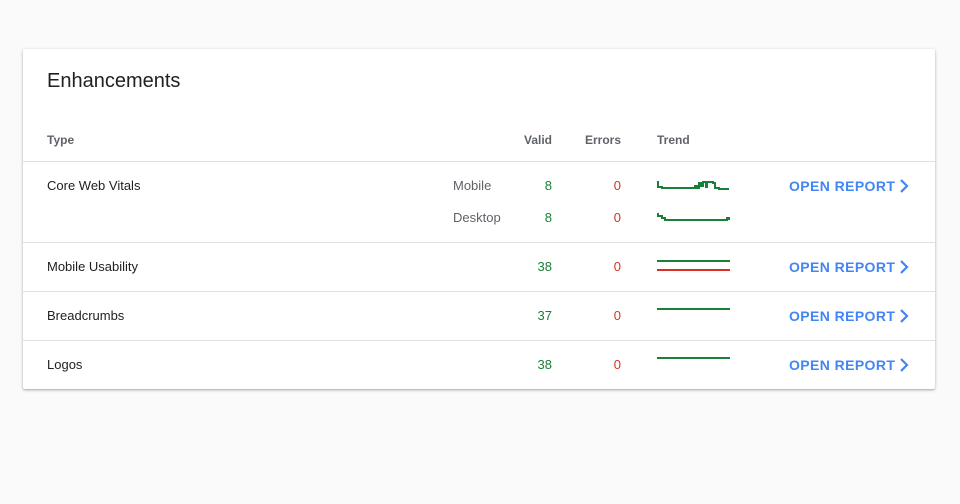 This screenshot has width=960, height=504. Describe the element at coordinates (479, 316) in the screenshot. I see `table-row-breadcrumbs: Breadcrumbs 37 0 OPEN REPORT` at that location.